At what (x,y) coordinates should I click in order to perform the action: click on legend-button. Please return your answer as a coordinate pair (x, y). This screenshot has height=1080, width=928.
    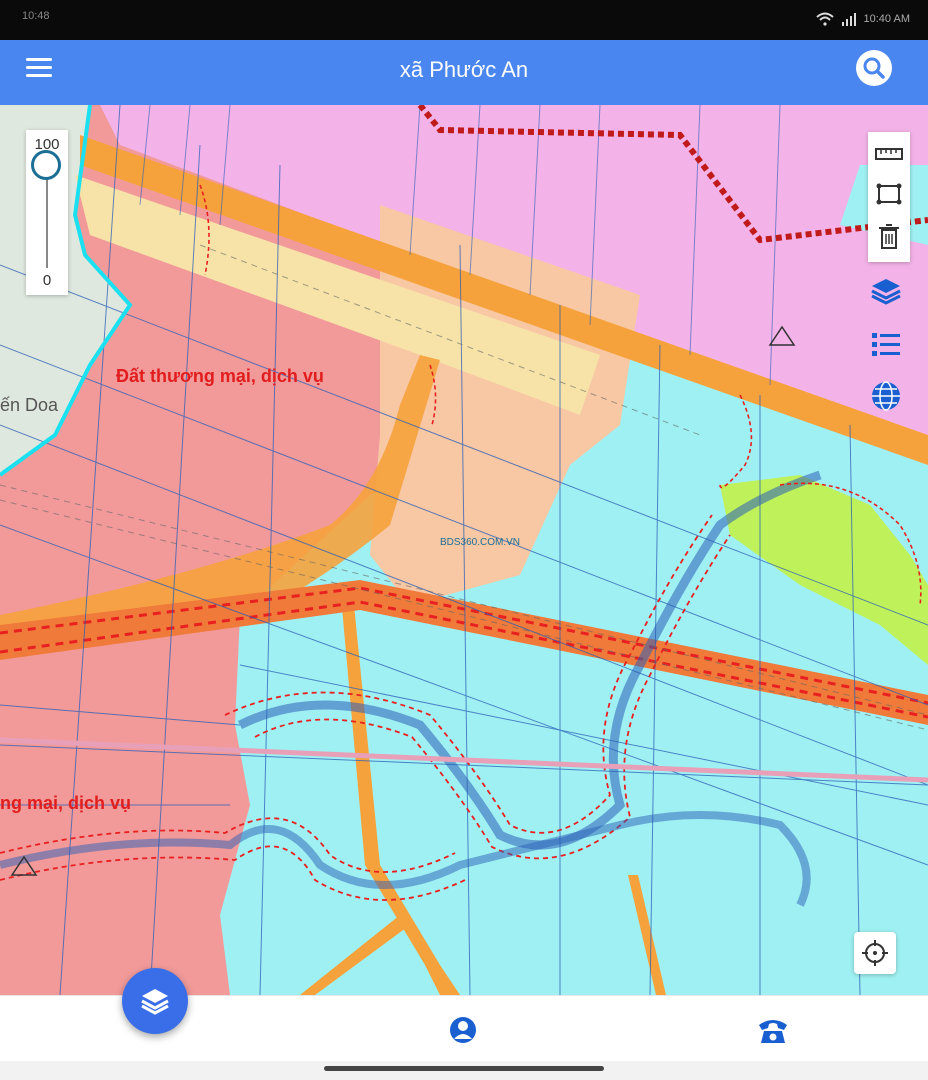
    Looking at the image, I should click on (886, 344).